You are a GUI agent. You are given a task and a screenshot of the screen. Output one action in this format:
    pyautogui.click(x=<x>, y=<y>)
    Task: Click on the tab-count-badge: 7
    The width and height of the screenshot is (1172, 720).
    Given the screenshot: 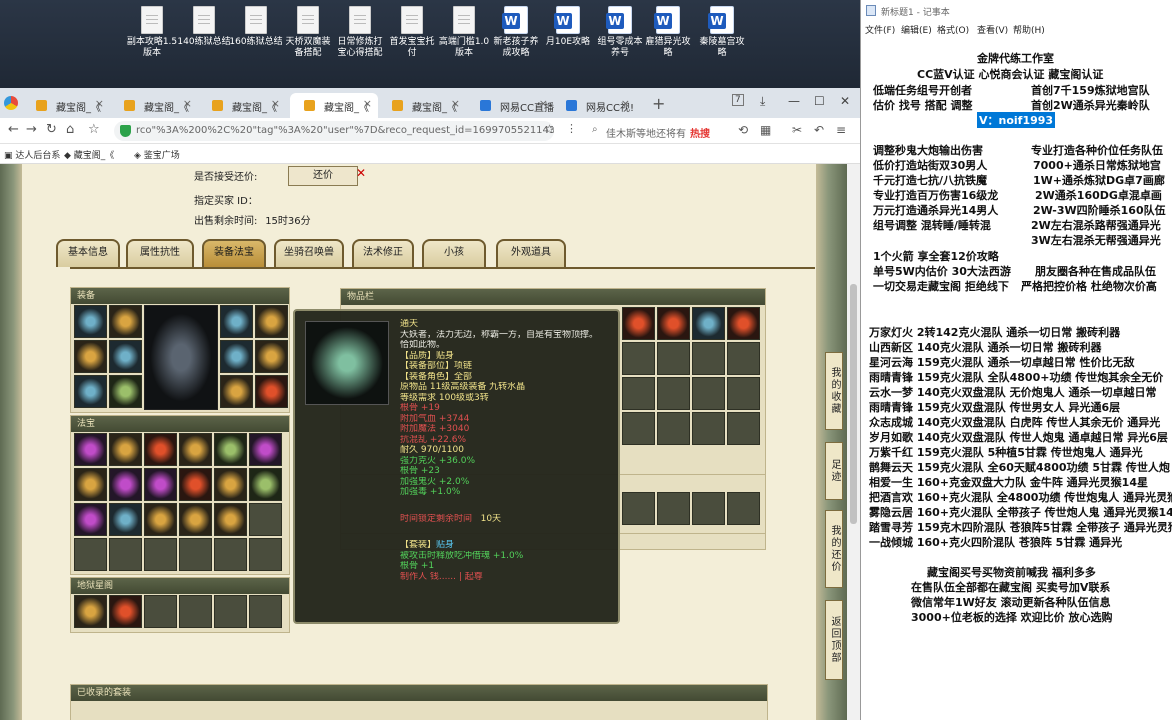 What is the action you would take?
    pyautogui.click(x=738, y=100)
    